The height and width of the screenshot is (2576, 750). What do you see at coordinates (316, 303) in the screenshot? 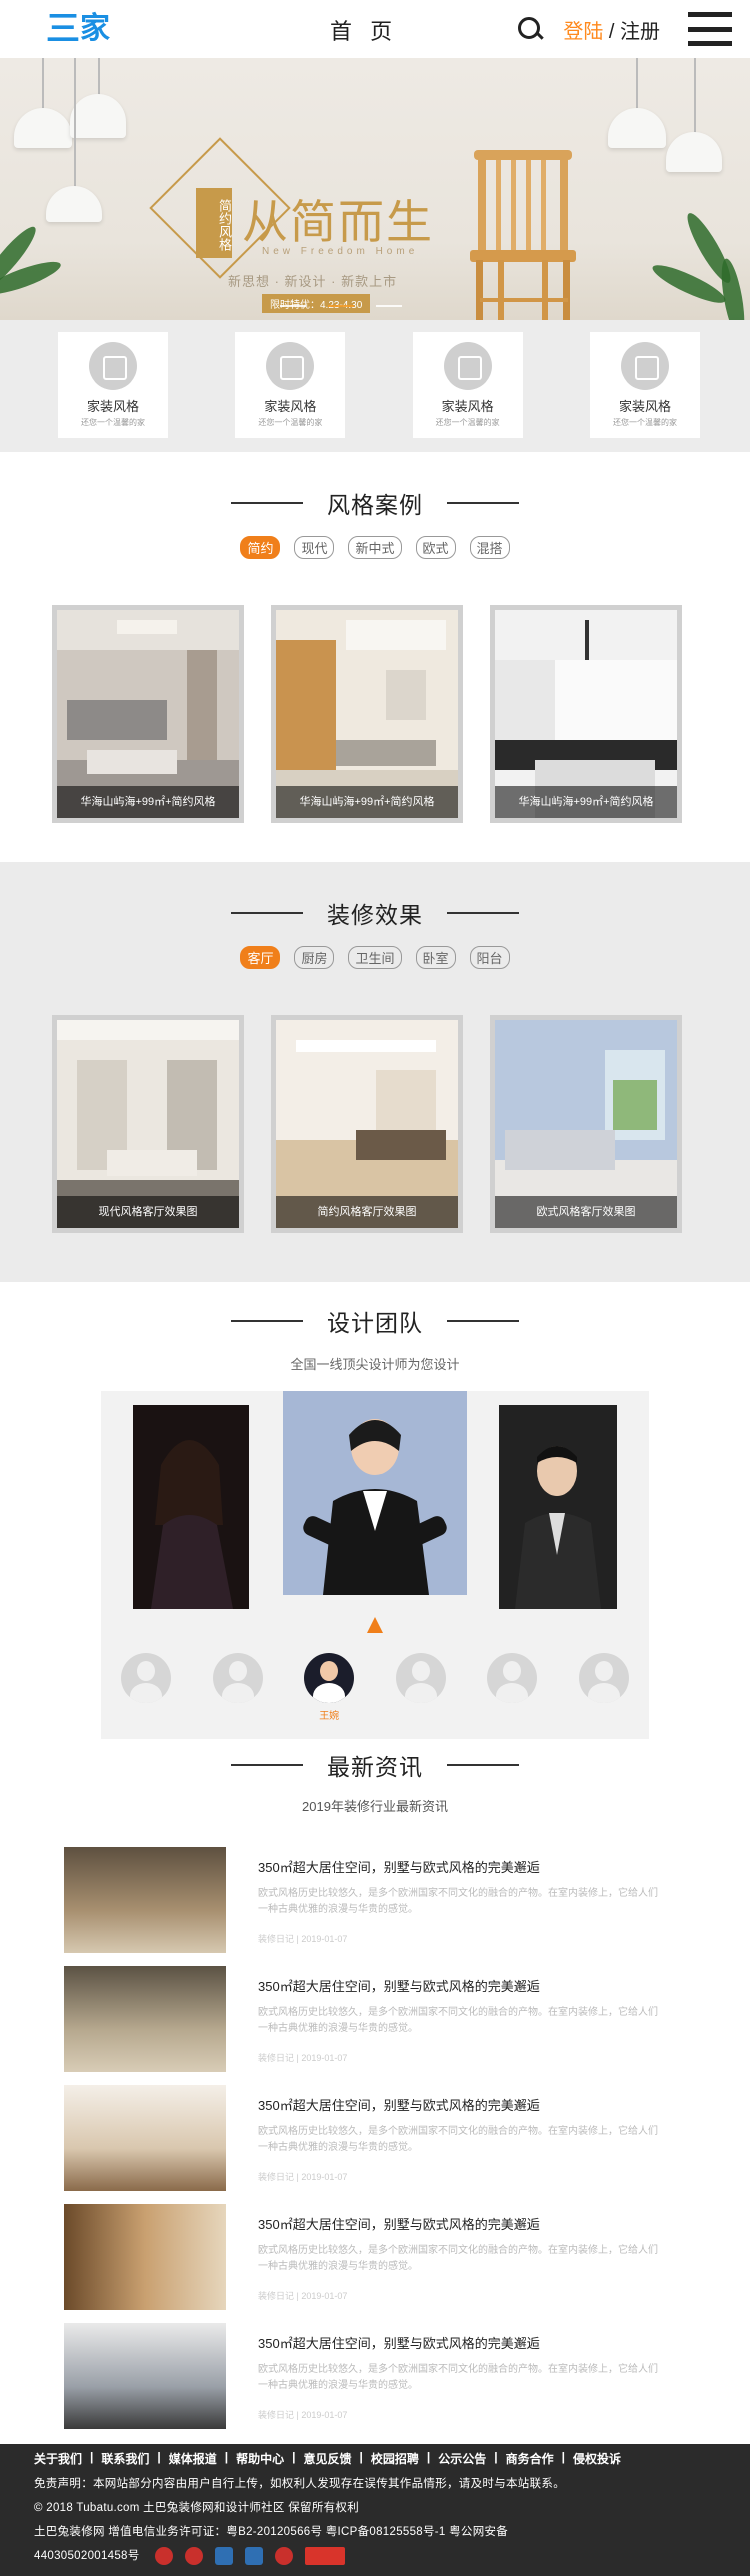
I see `banner-limited-offer: 限时特优：4.23-4.30` at bounding box center [316, 303].